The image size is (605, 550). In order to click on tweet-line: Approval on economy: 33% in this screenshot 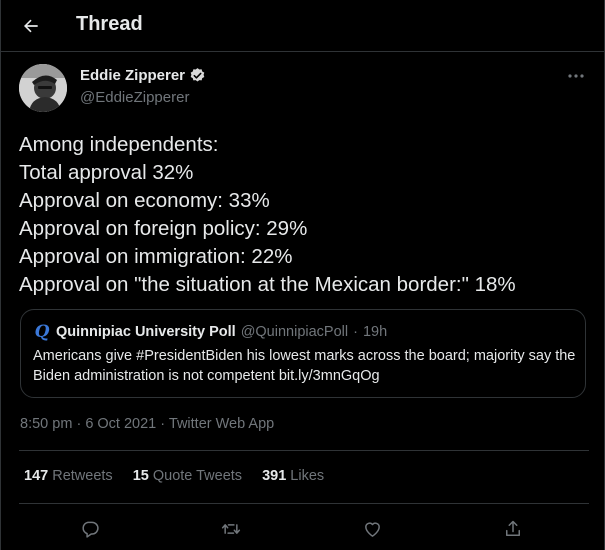, I will do `click(144, 200)`.